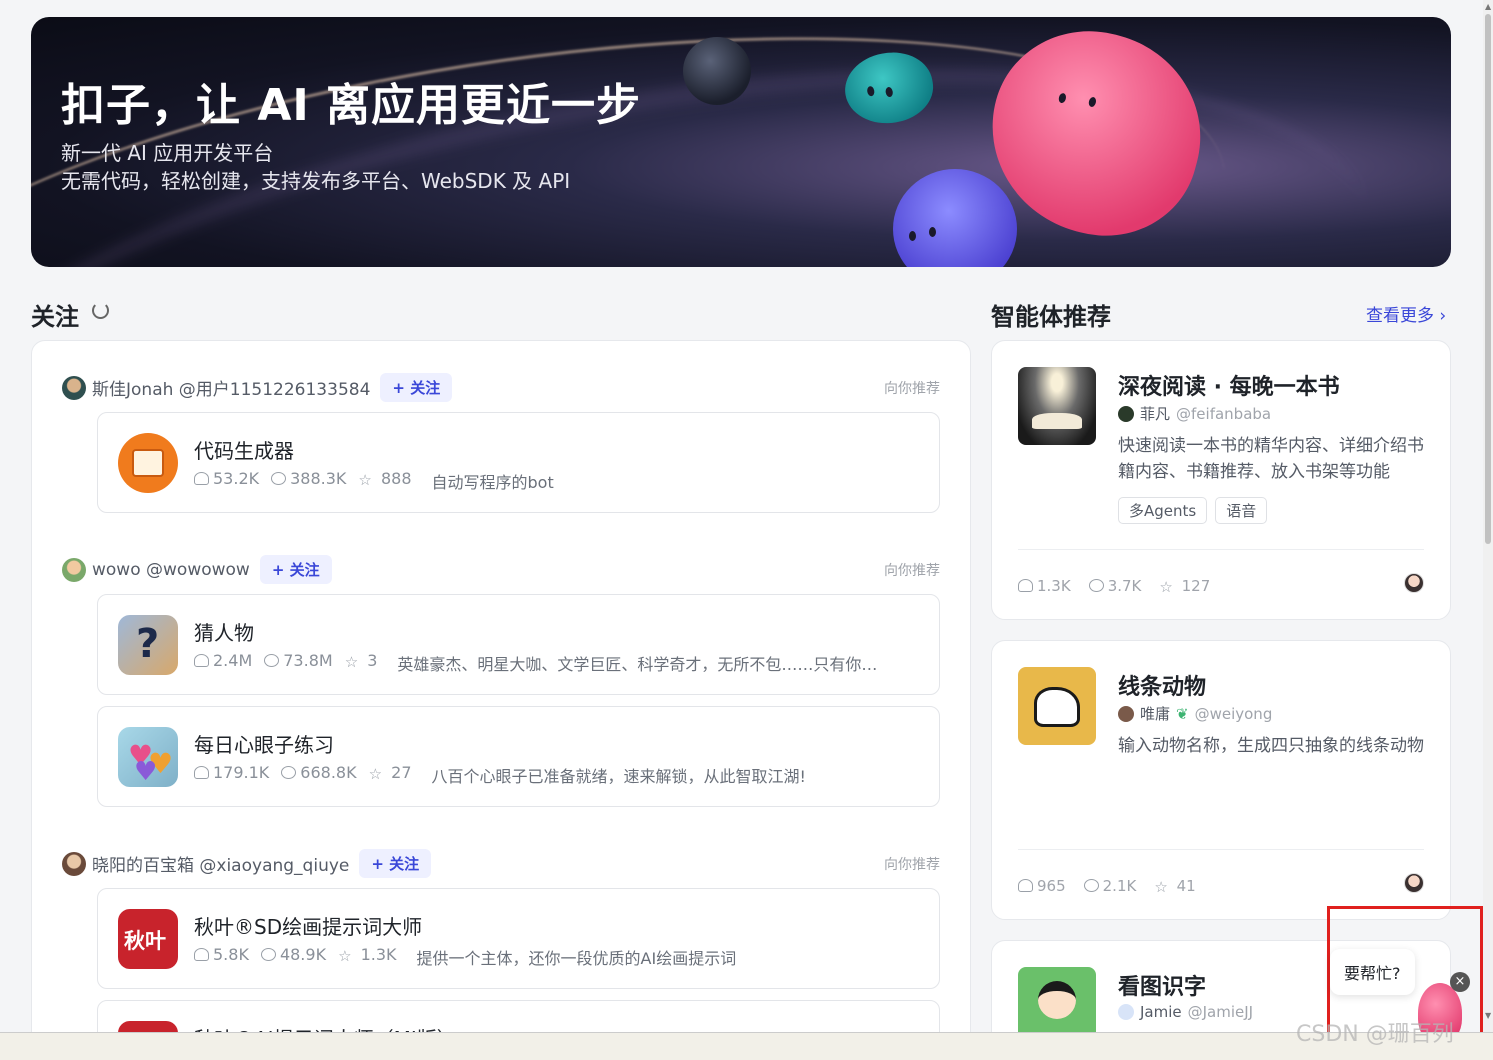 Image resolution: width=1493 pixels, height=1060 pixels. I want to click on code-generator-icon, so click(148, 463).